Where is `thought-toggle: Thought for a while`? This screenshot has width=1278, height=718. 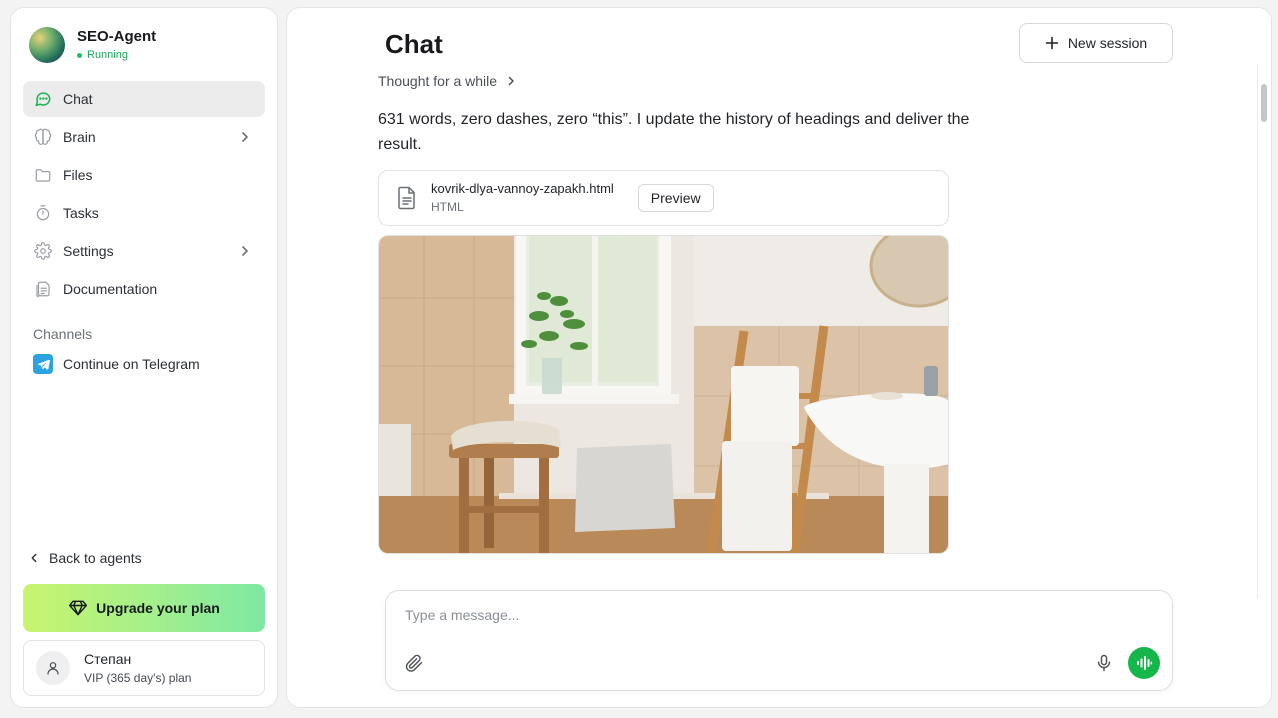 thought-toggle: Thought for a while is located at coordinates (447, 81).